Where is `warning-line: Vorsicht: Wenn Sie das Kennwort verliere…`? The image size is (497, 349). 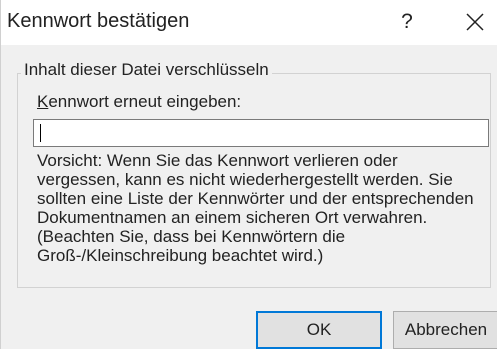
warning-line: Vorsicht: Wenn Sie das Kennwort verliere… is located at coordinates (217, 160).